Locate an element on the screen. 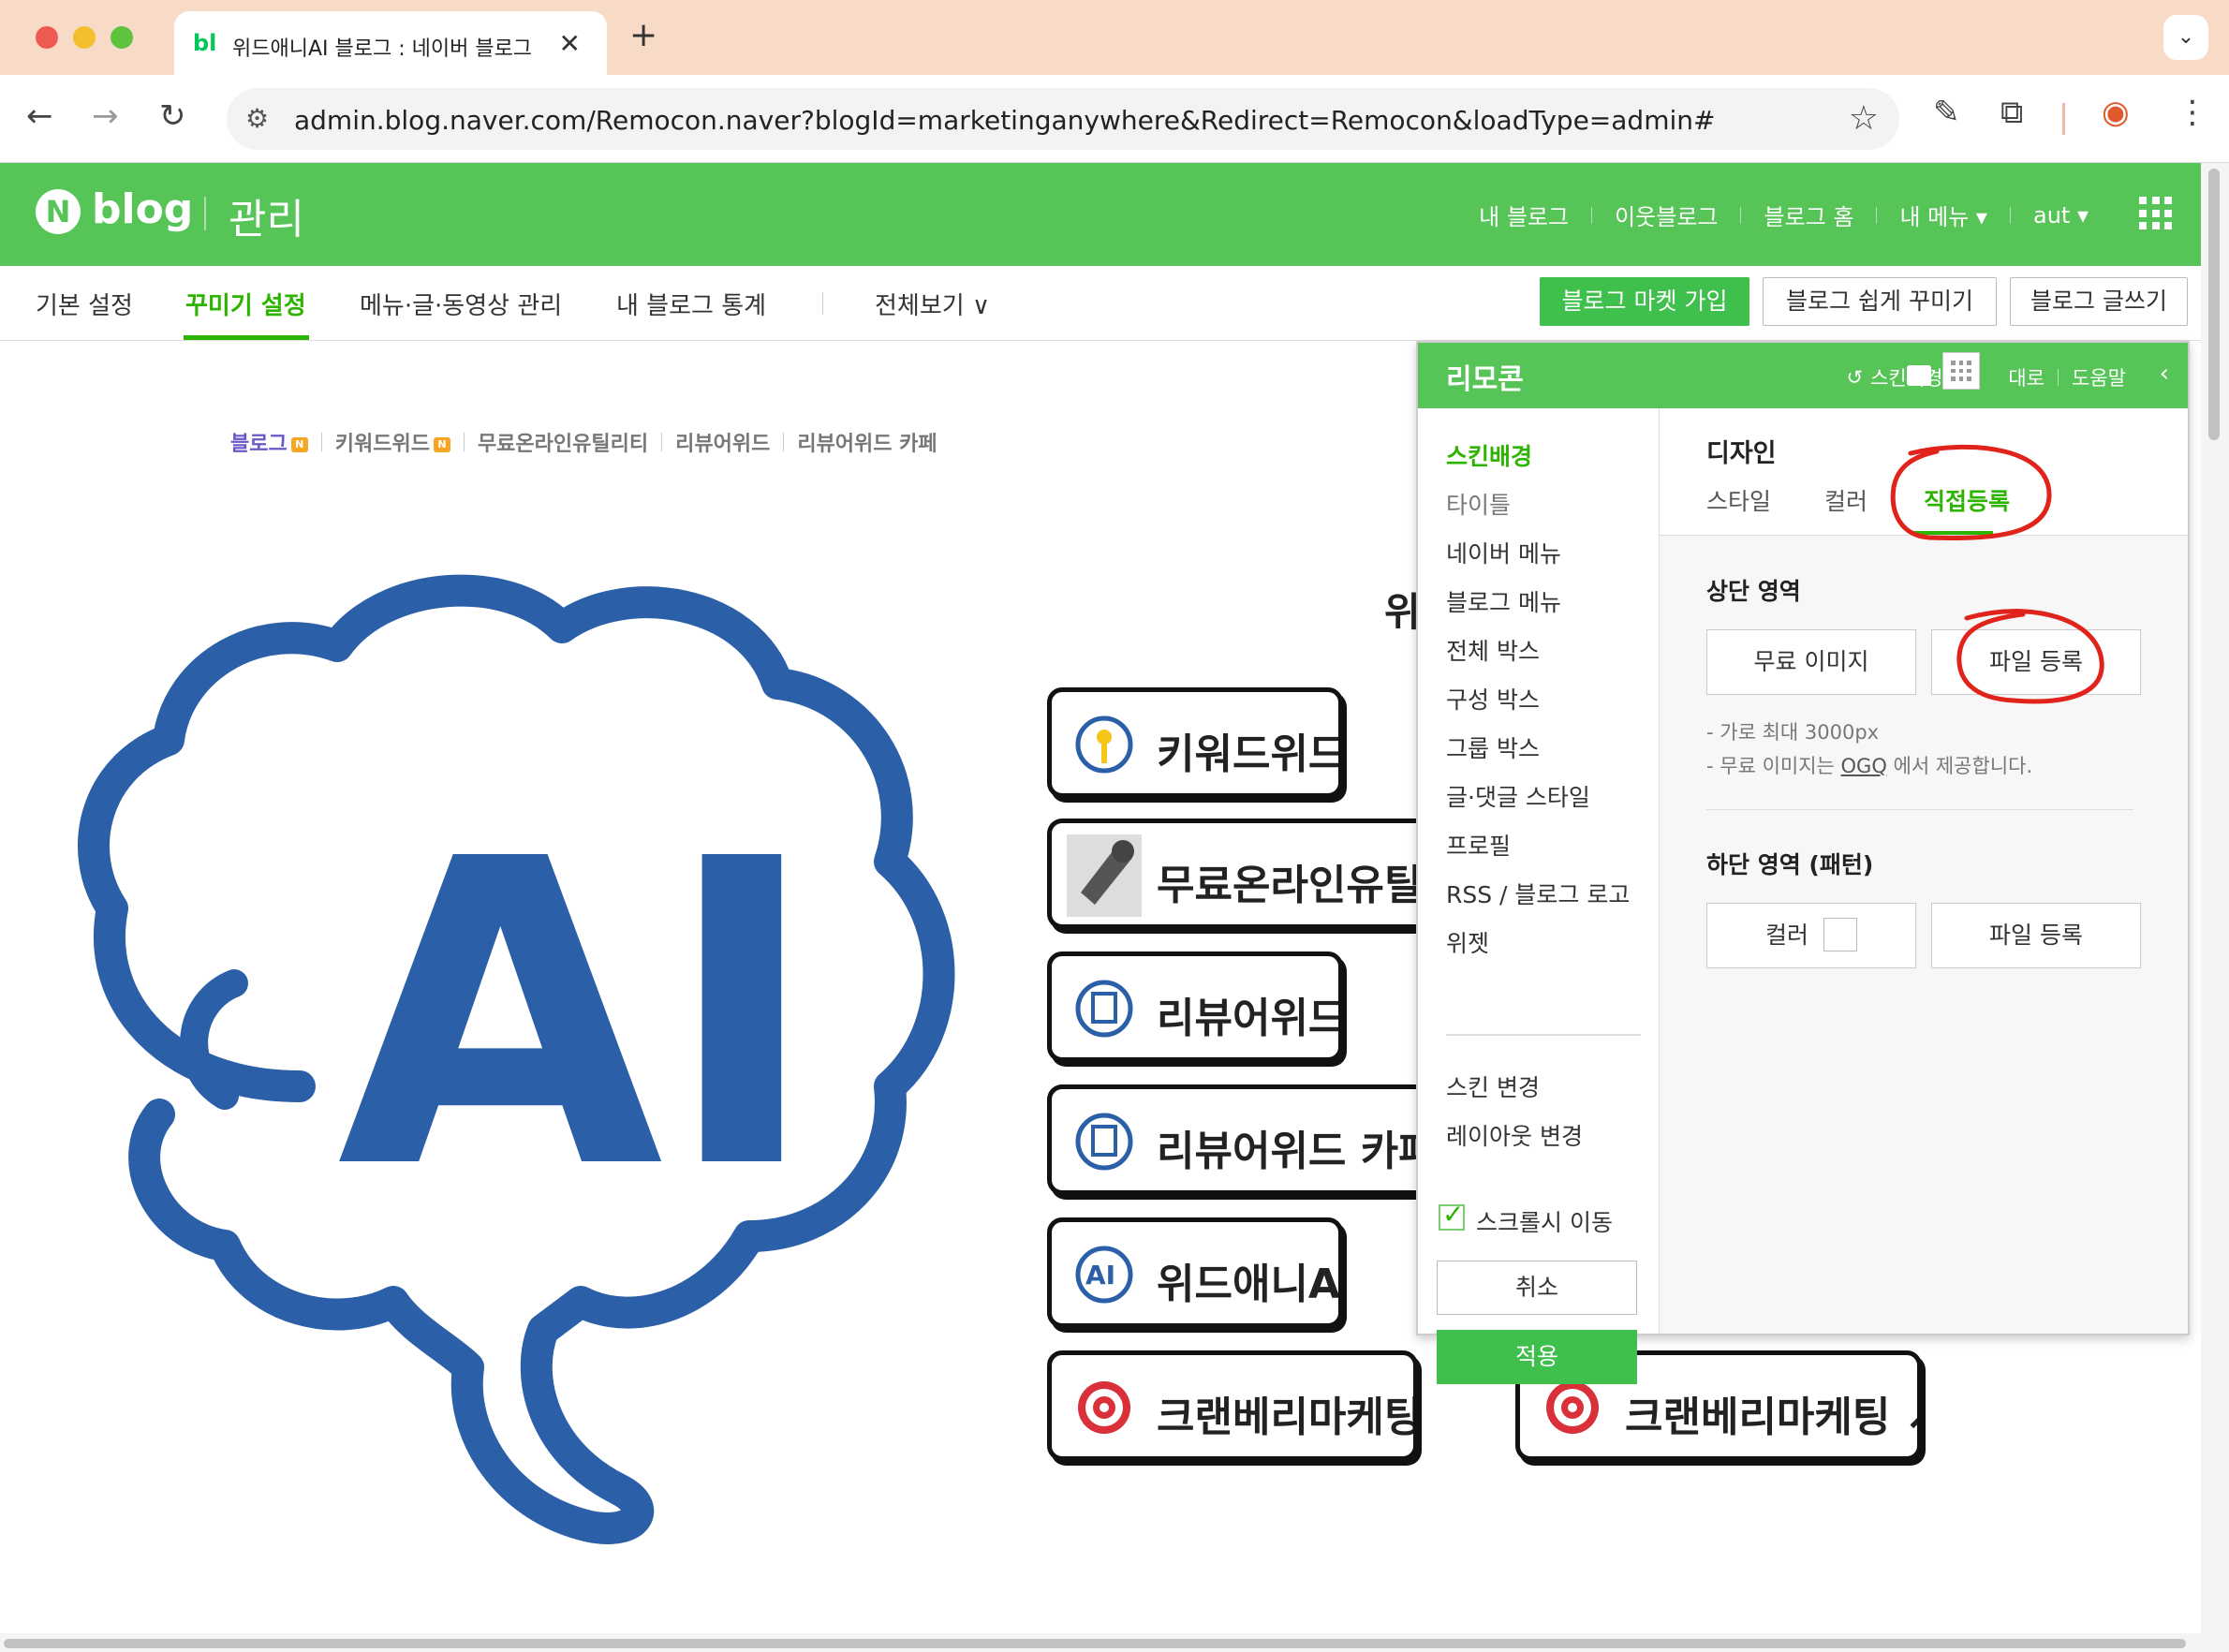 This screenshot has width=2229, height=1652. write-post-button: 블로그 글쓰기 is located at coordinates (2099, 301).